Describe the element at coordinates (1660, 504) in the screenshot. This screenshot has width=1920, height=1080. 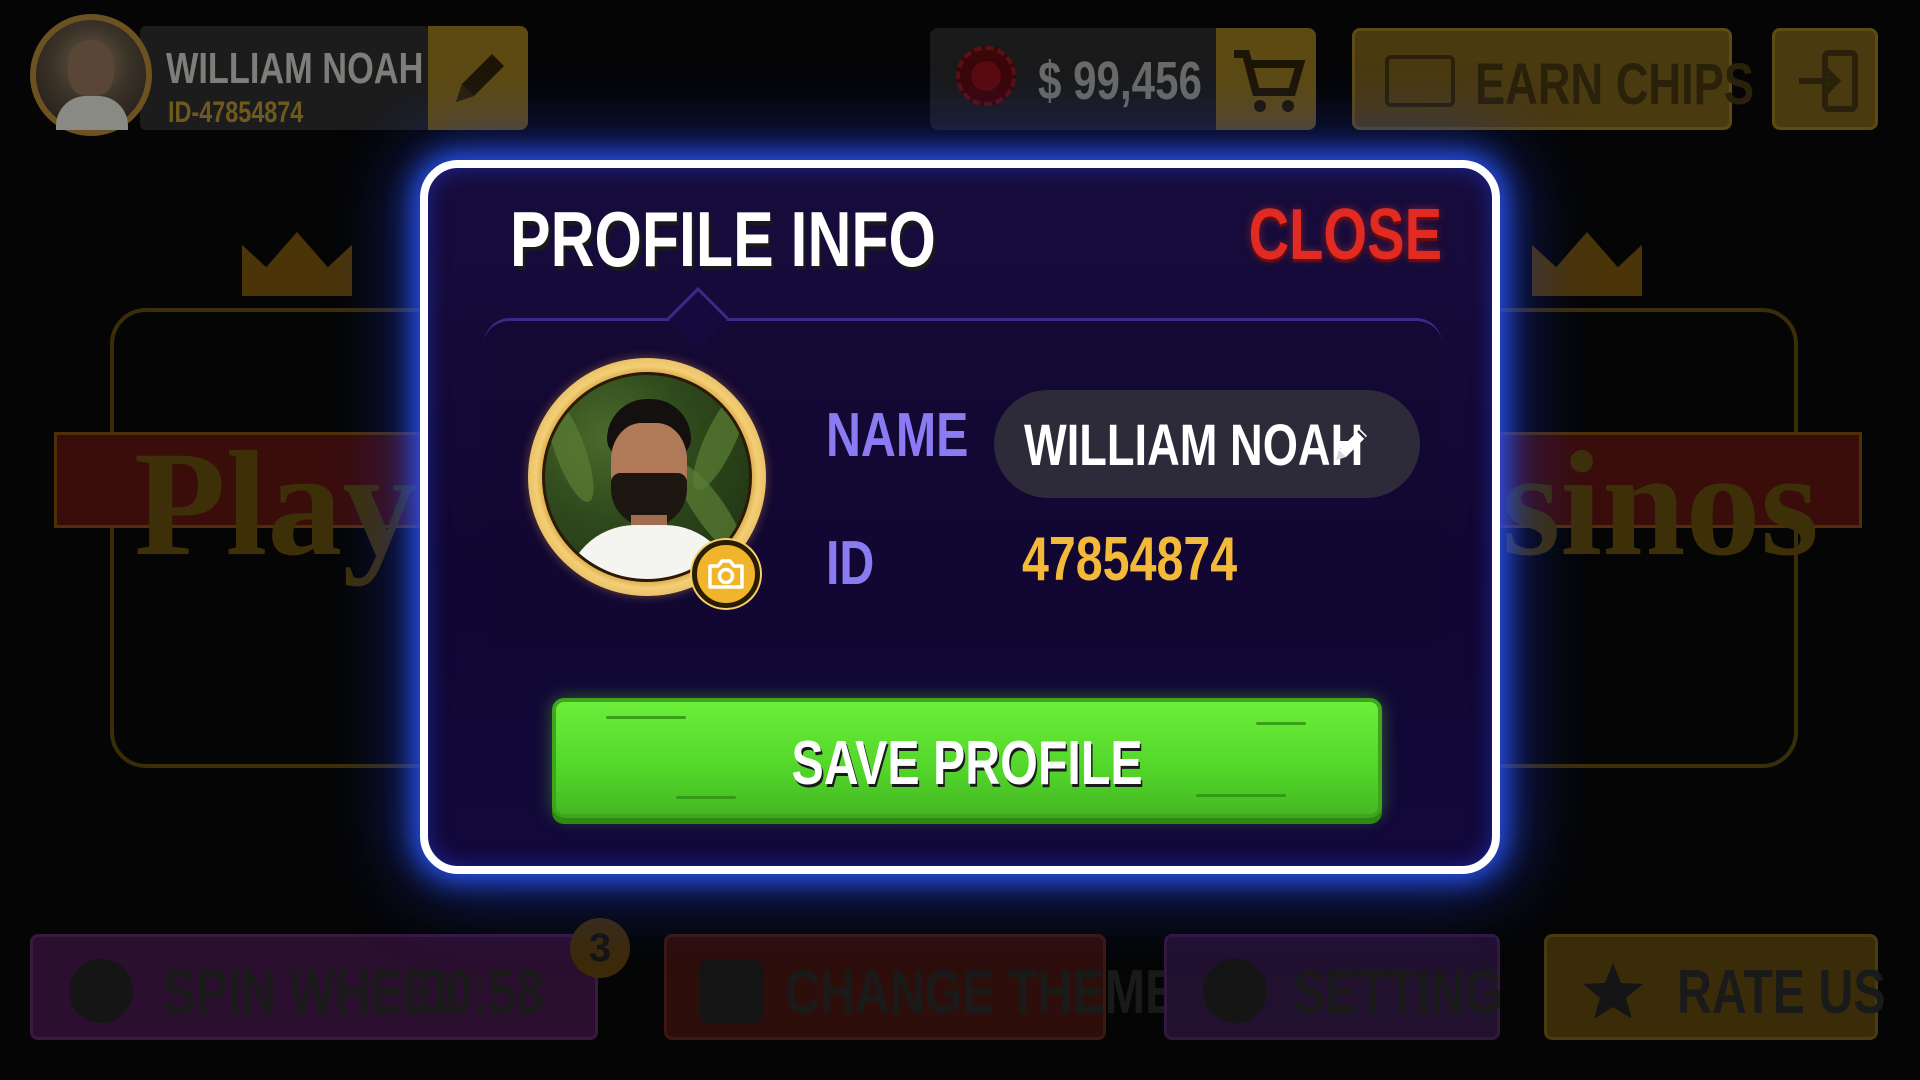
I see `game-logo-right: sinos` at that location.